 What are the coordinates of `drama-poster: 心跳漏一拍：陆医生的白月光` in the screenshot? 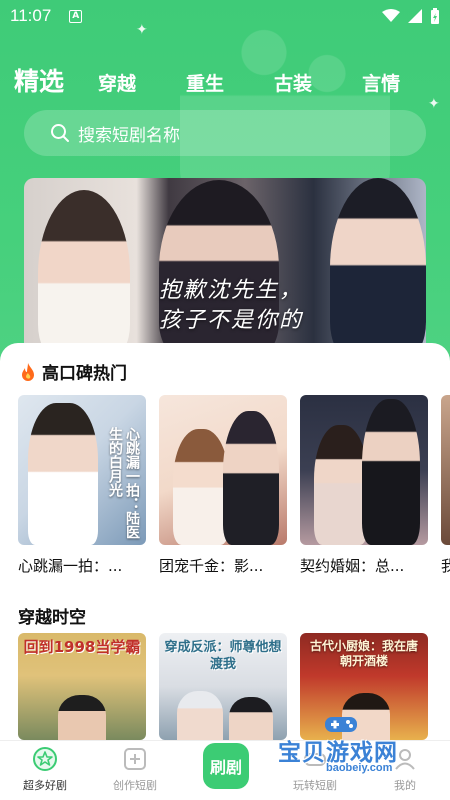 It's located at (82, 470).